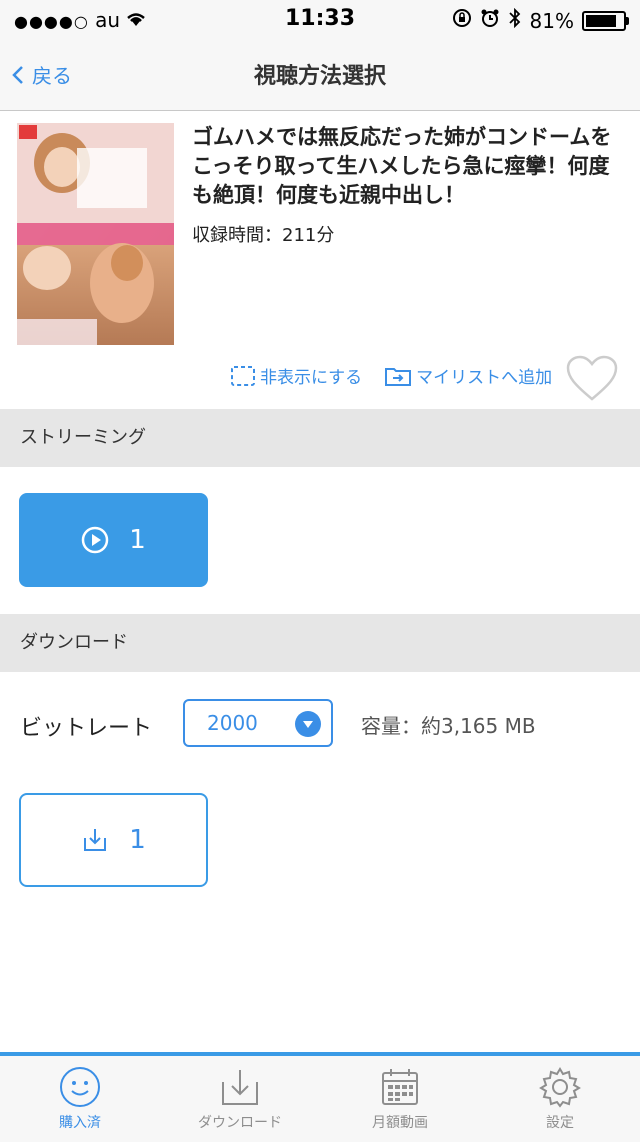 This screenshot has width=640, height=1142. Describe the element at coordinates (74, 642) in the screenshot. I see `download-header-label: ダウンロード` at that location.